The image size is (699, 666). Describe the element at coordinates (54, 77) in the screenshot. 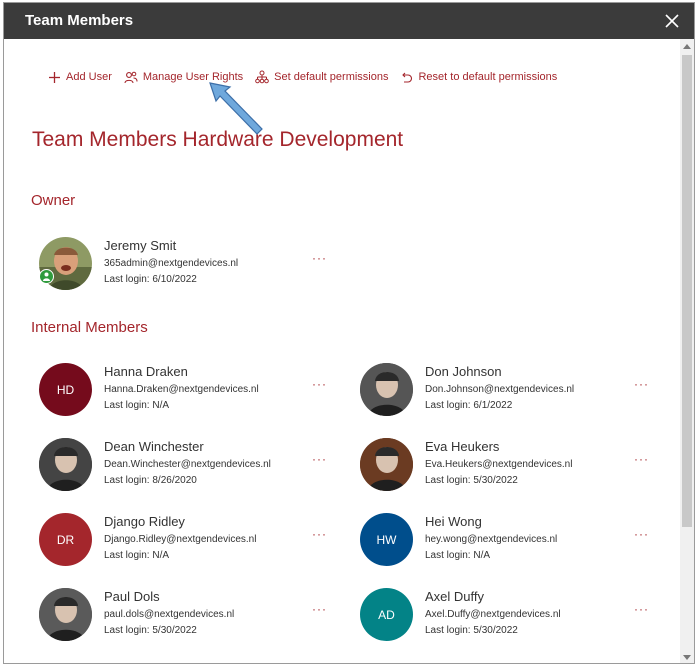

I see `plus-icon` at that location.